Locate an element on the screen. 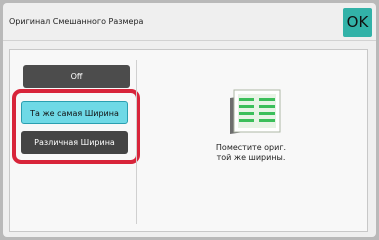 The height and width of the screenshot is (240, 379). original-documents-icon is located at coordinates (255, 111).